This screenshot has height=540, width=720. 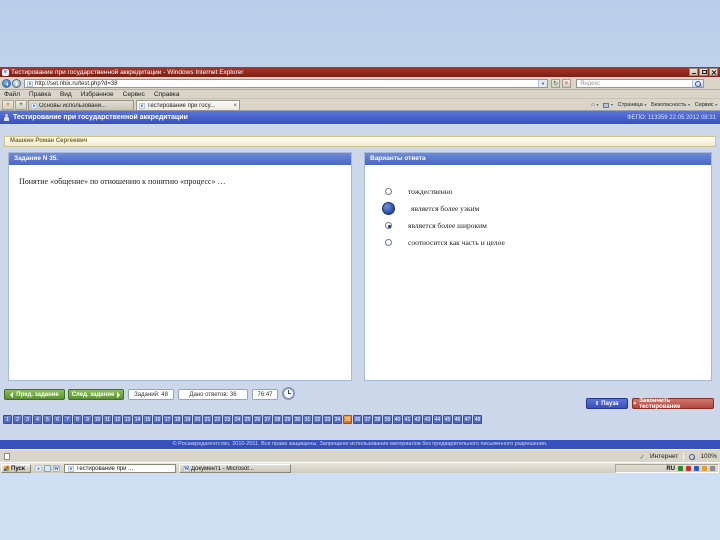 I want to click on tab-close-icon: ×, so click(x=235, y=106).